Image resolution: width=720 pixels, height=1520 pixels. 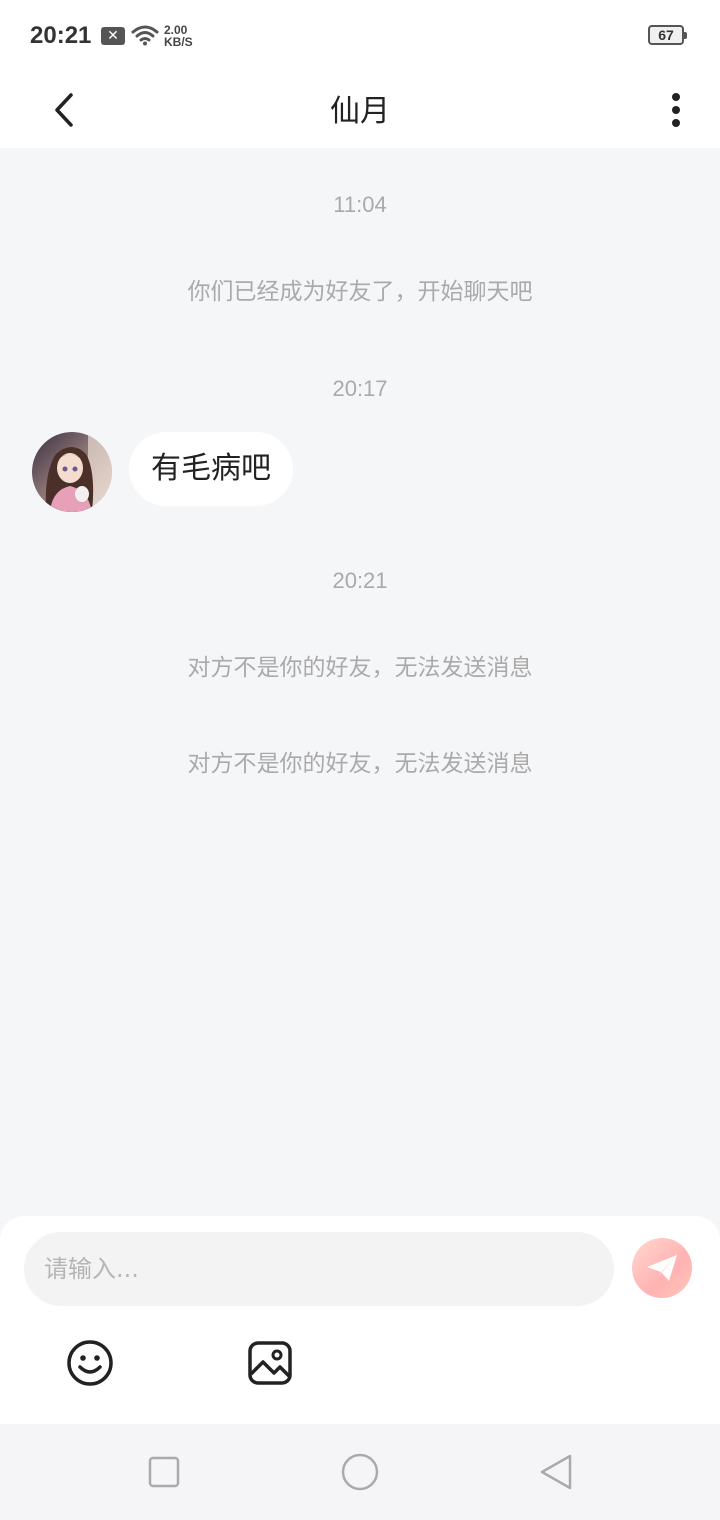 I want to click on message-bubble: 有毛病吧, so click(x=211, y=469).